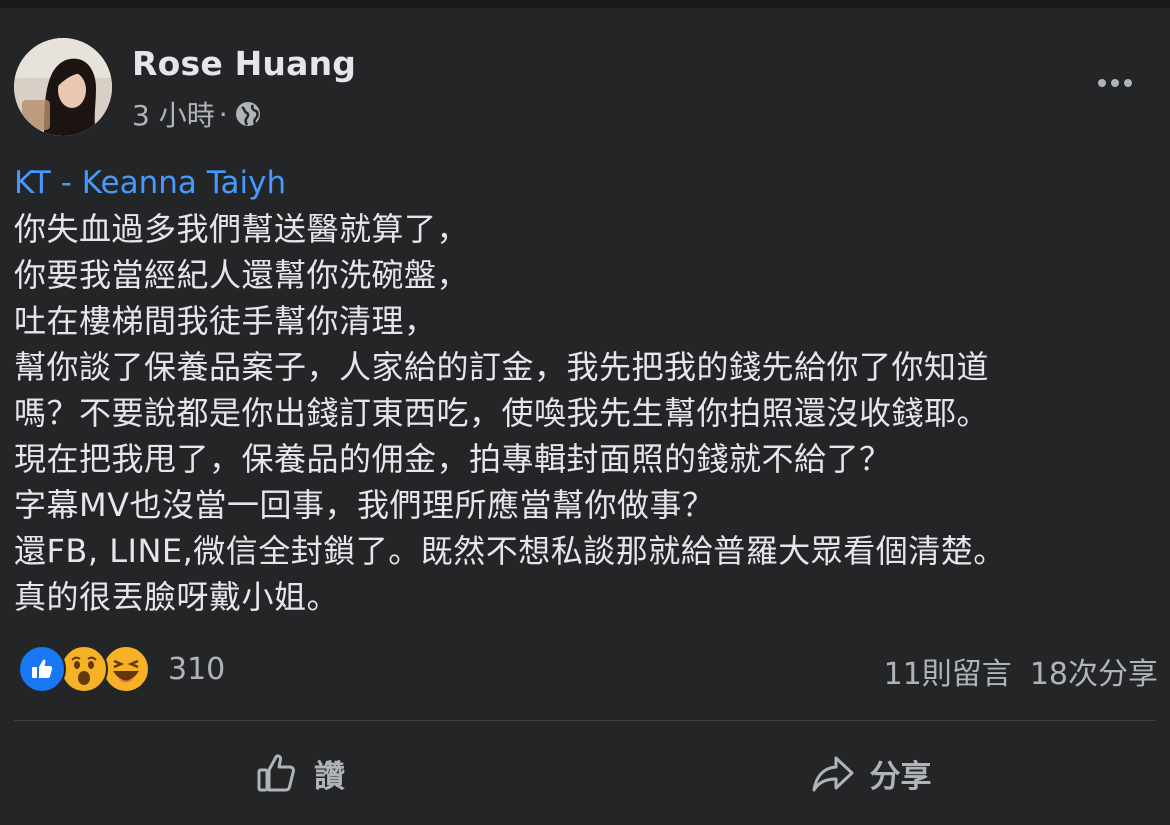 The image size is (1170, 825). What do you see at coordinates (832, 774) in the screenshot?
I see `share-arrow-icon` at bounding box center [832, 774].